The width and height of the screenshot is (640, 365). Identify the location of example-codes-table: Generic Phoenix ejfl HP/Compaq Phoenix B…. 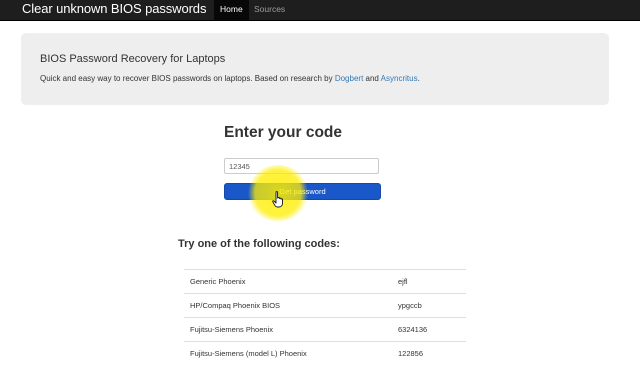
(325, 317).